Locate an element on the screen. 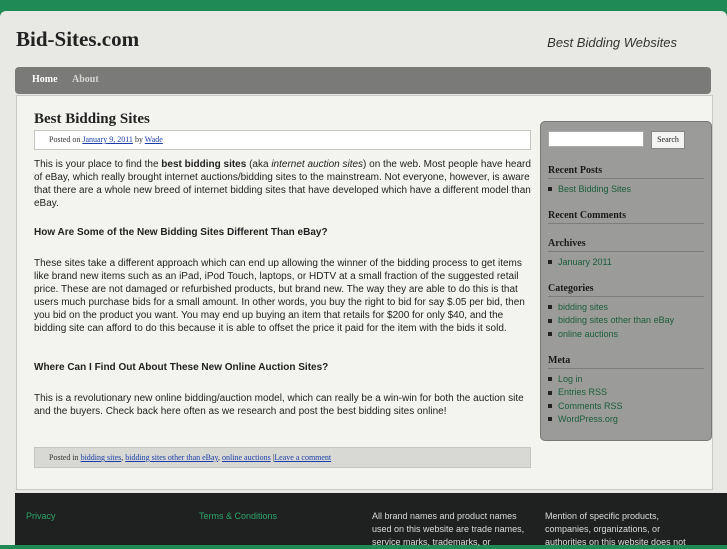  p1-italic: internet auction sites is located at coordinates (317, 164).